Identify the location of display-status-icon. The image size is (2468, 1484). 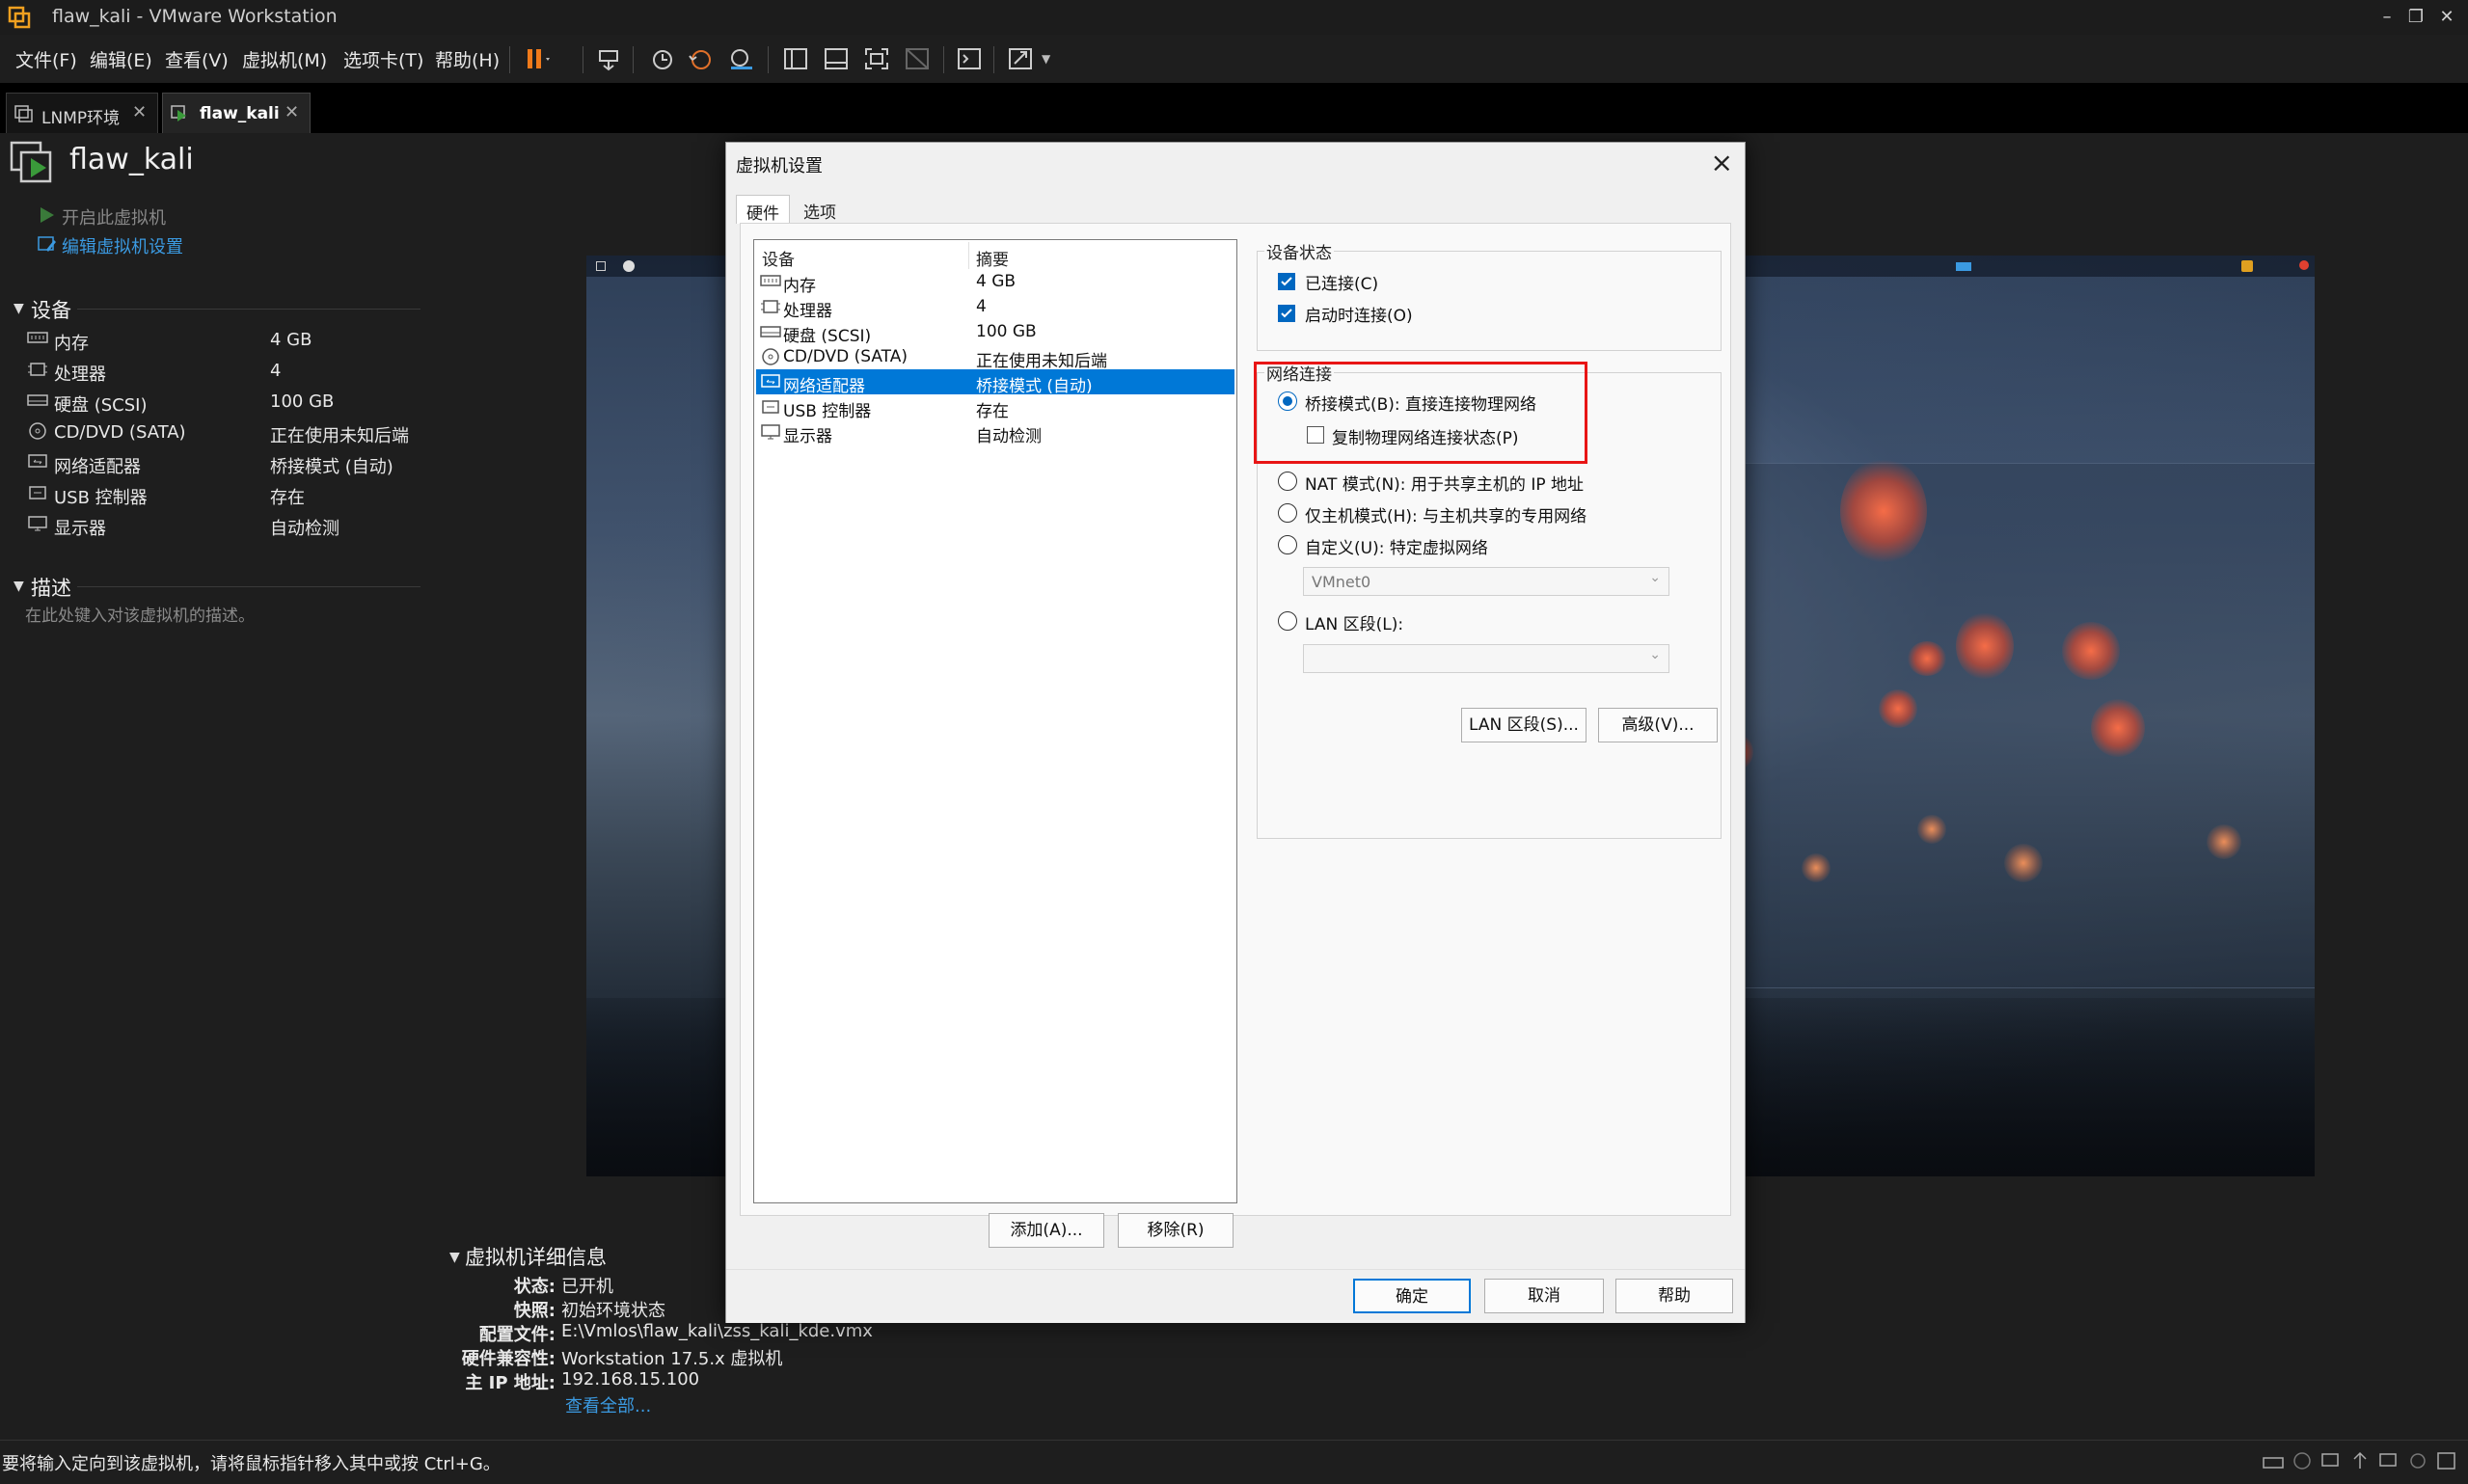
(2417, 1460).